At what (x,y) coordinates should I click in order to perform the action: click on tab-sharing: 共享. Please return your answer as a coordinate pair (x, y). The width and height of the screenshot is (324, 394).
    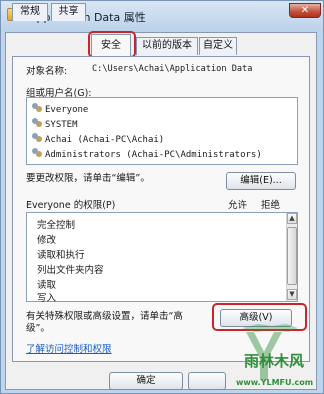
    Looking at the image, I should click on (68, 12).